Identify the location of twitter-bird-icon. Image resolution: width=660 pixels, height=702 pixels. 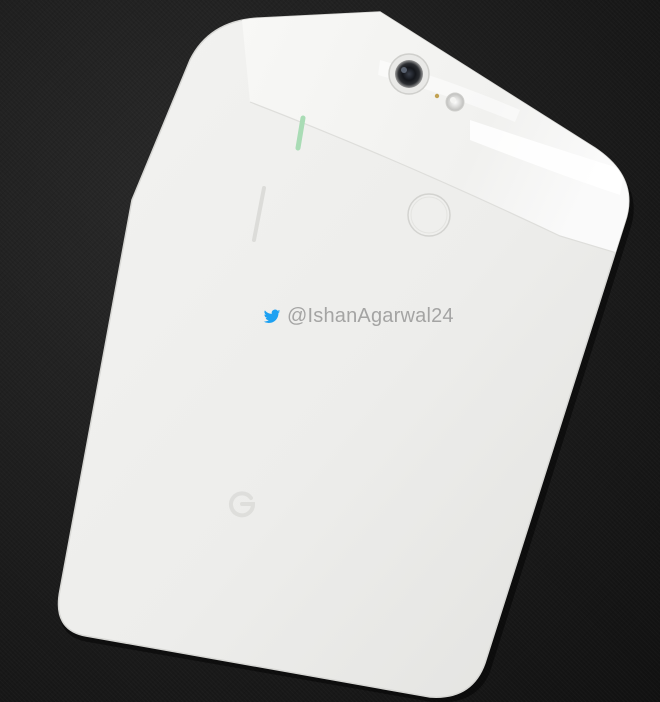
(272, 316).